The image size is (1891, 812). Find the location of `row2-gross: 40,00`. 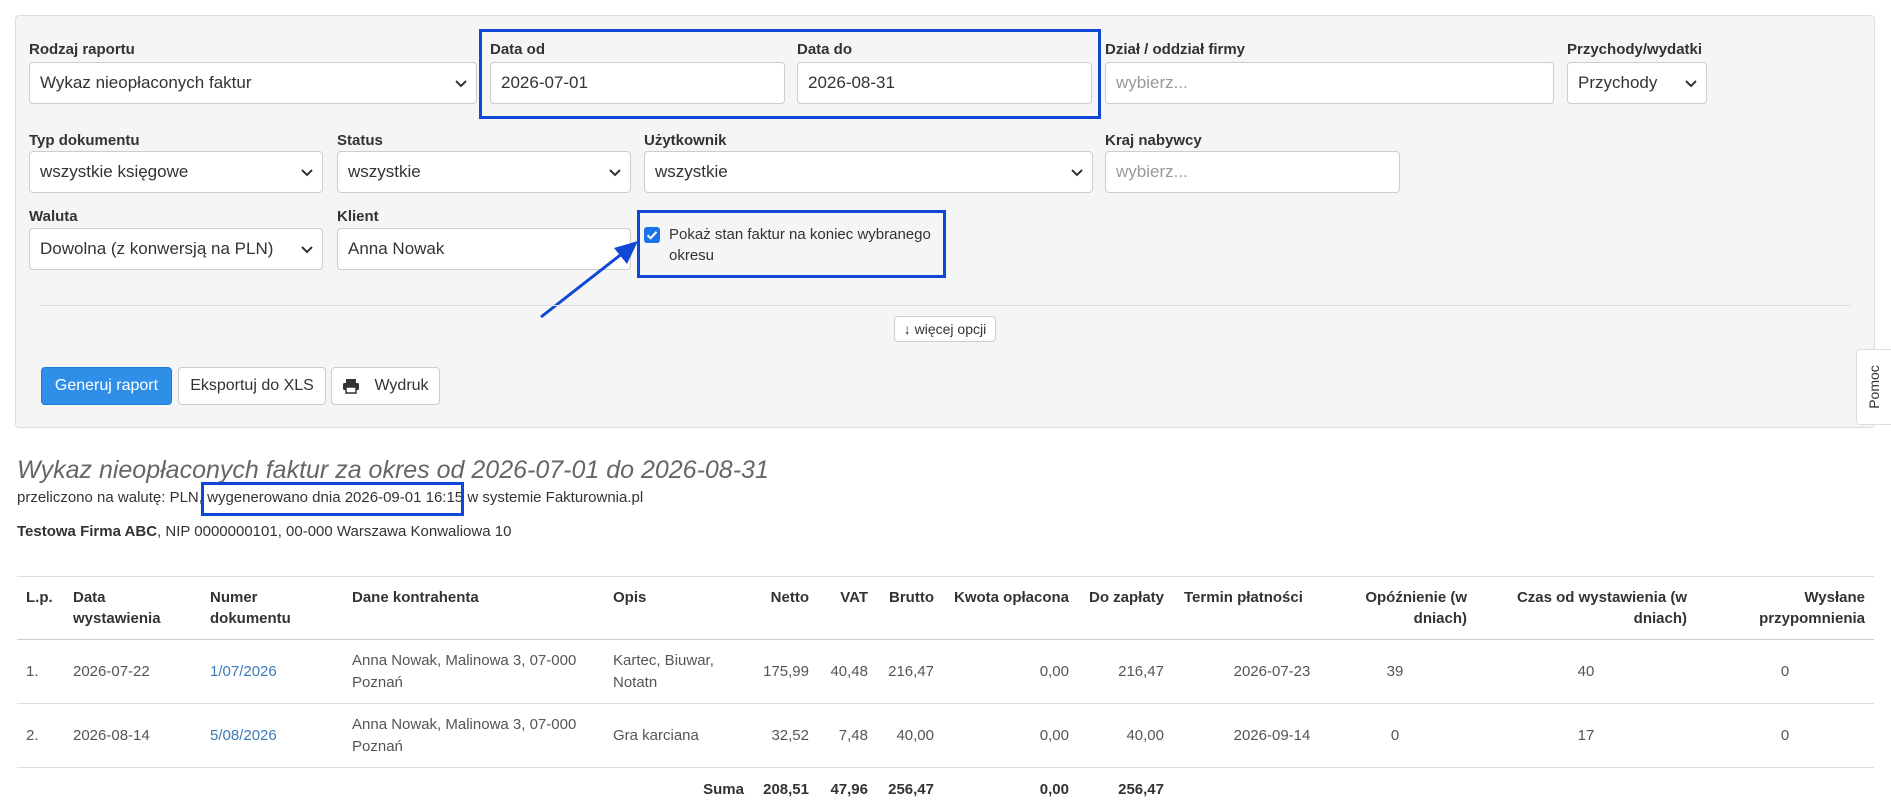

row2-gross: 40,00 is located at coordinates (915, 735).